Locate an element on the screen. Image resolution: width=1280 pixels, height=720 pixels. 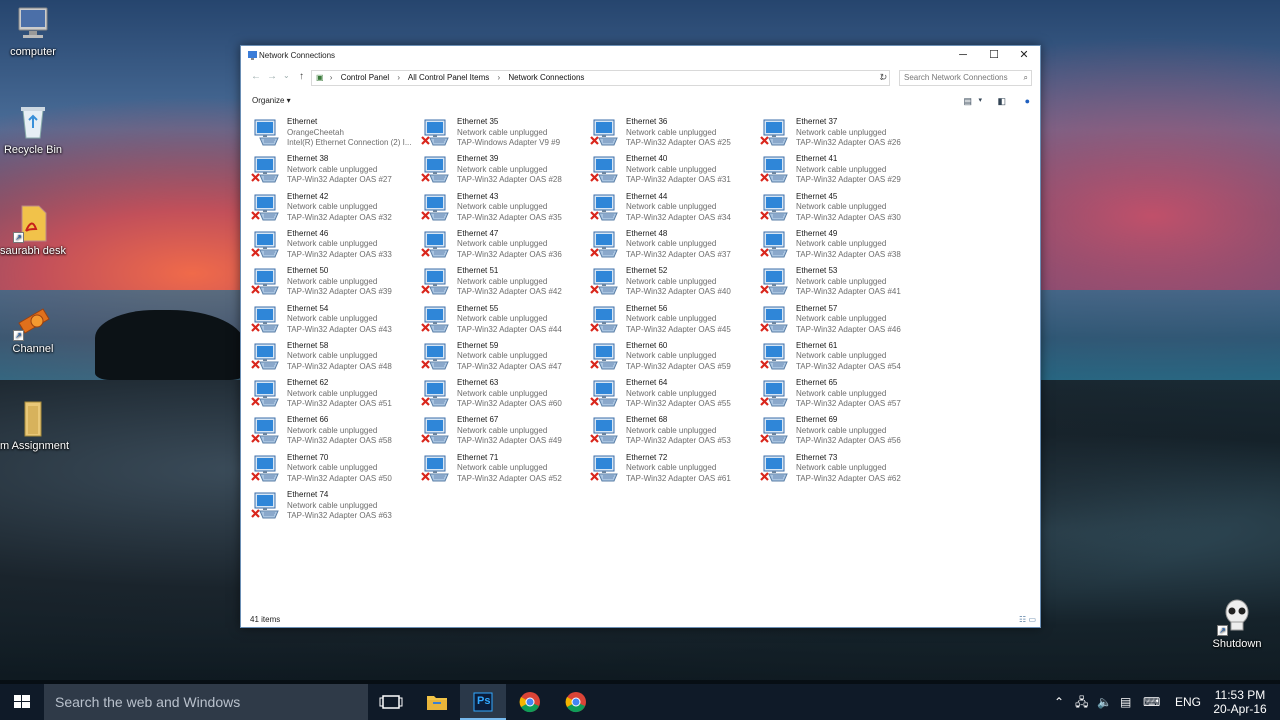
desktop-icon-recycle-bin: Recycle Bin is located at coordinates (35, 129).